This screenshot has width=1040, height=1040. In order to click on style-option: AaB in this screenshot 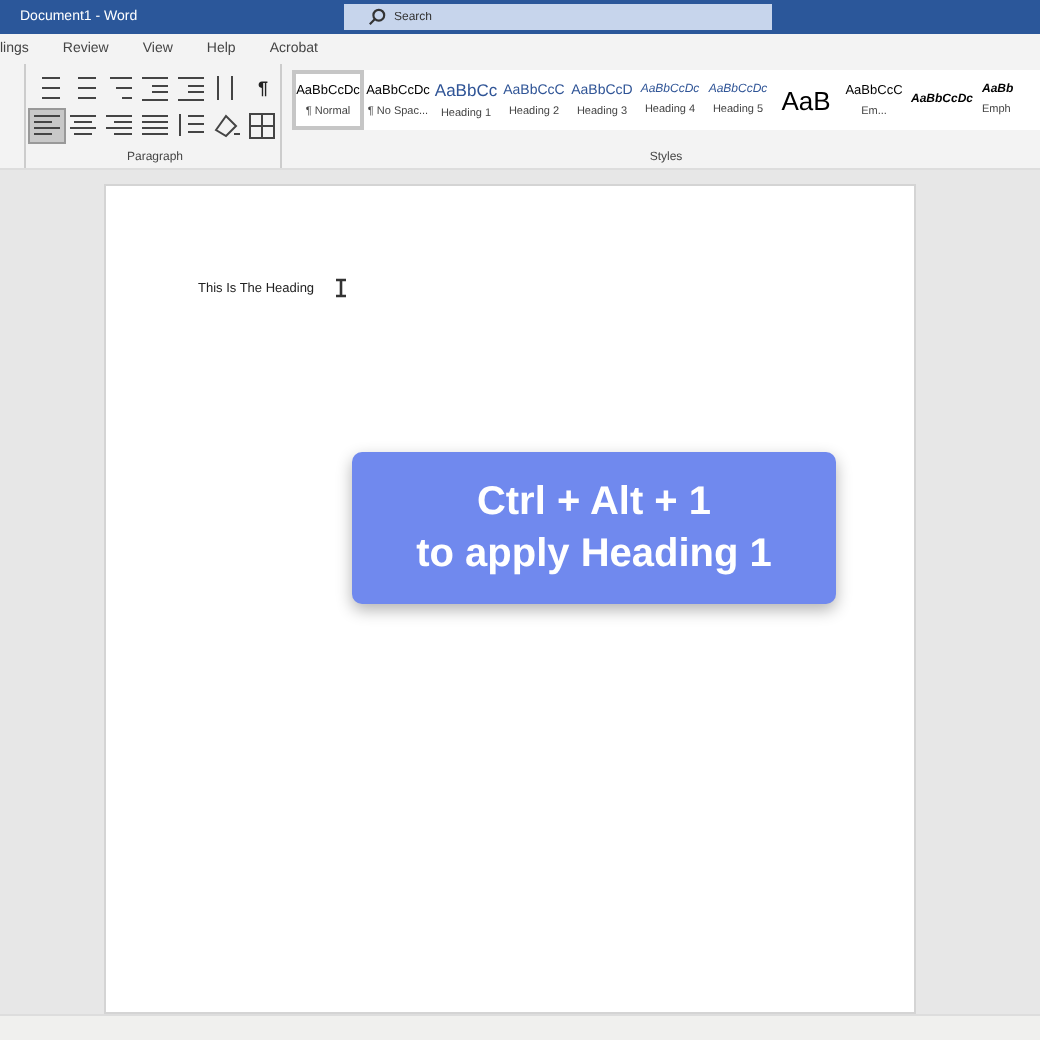, I will do `click(806, 100)`.